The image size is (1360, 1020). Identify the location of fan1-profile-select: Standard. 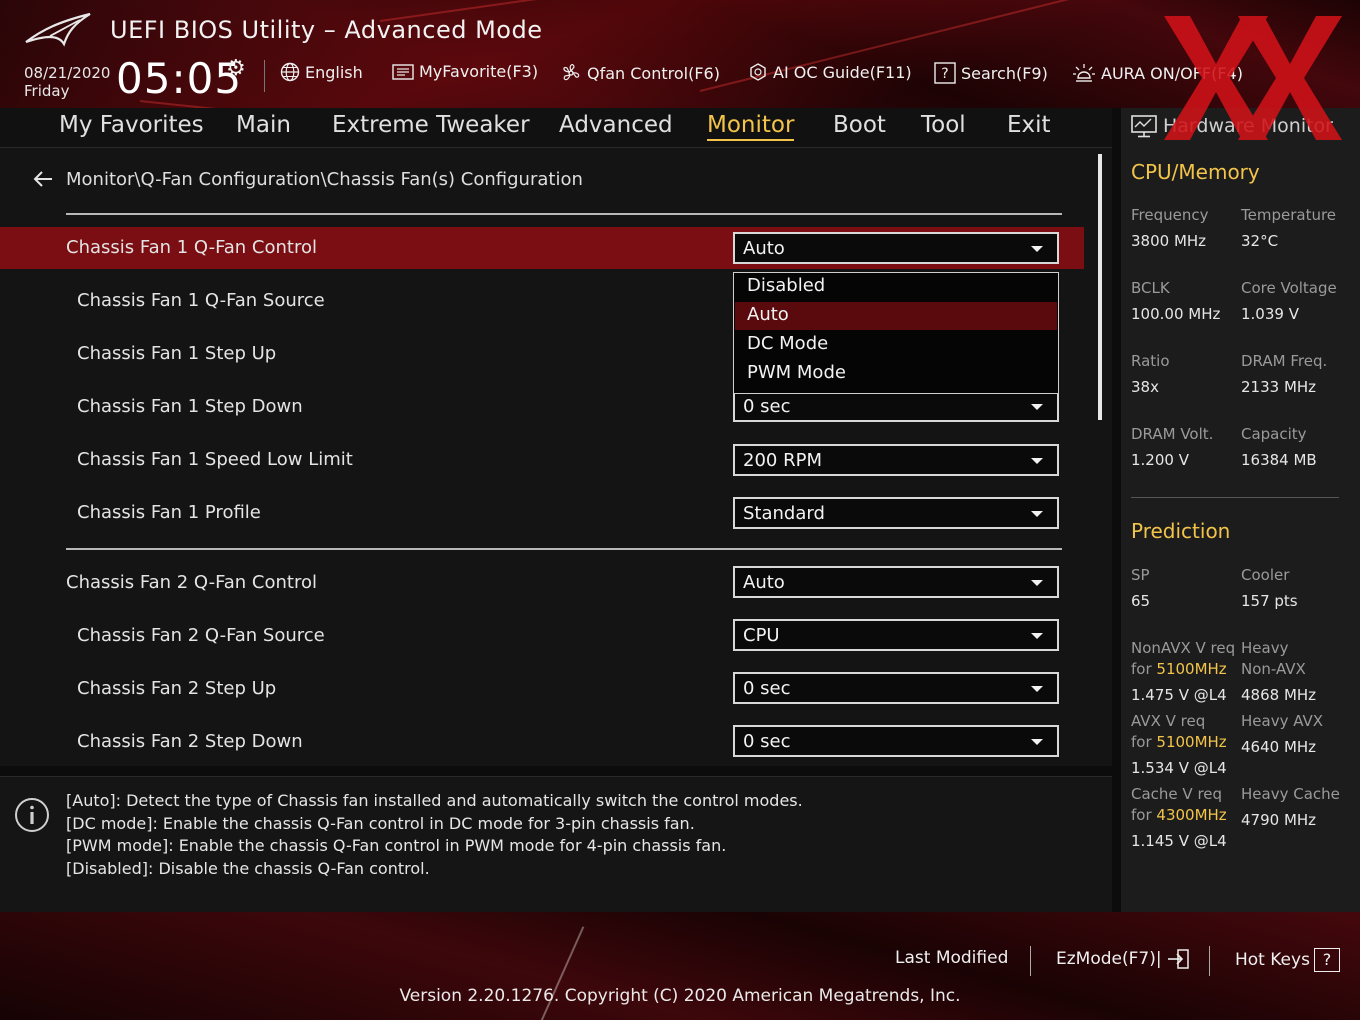
(896, 513).